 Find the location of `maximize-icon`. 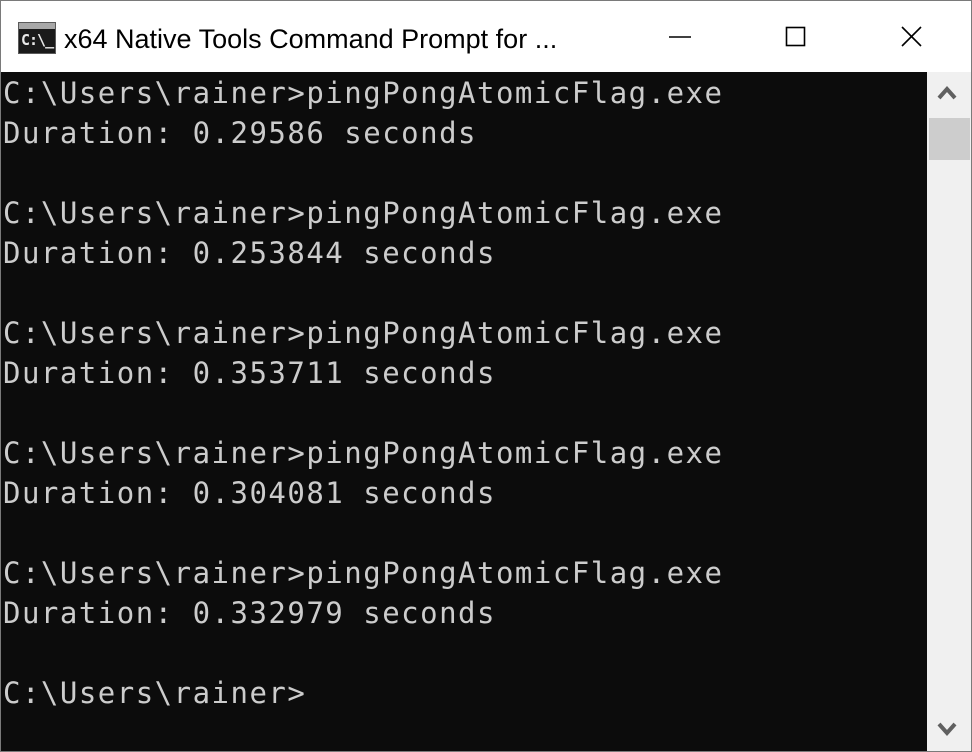

maximize-icon is located at coordinates (795, 36).